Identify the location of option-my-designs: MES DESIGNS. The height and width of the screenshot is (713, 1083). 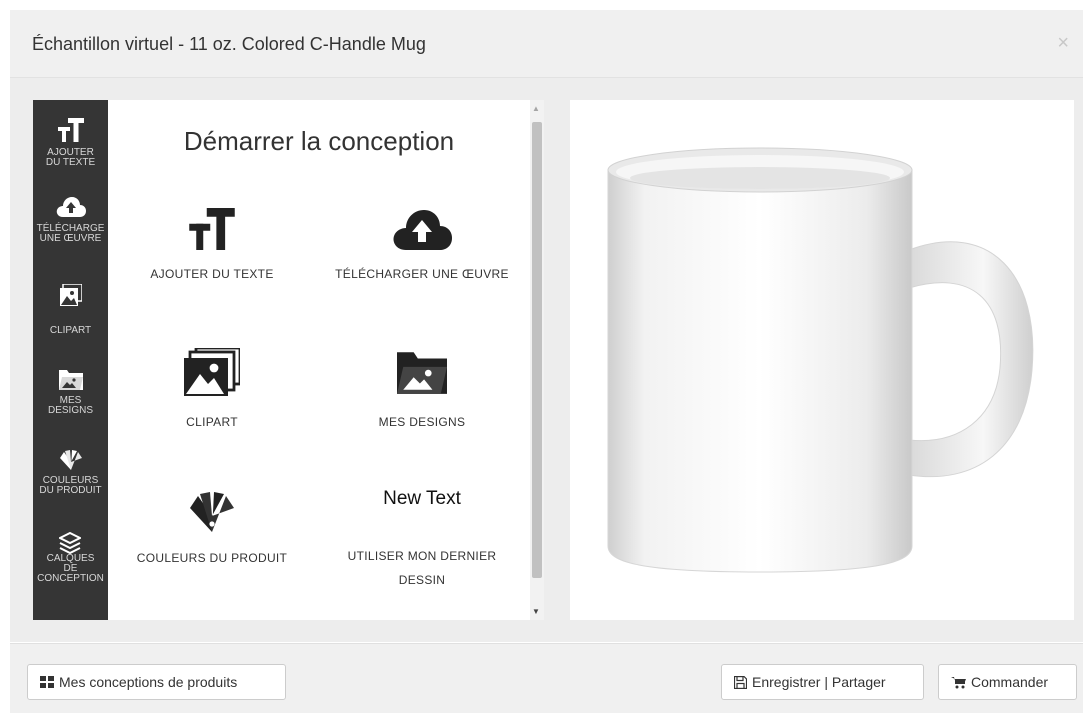
(422, 391).